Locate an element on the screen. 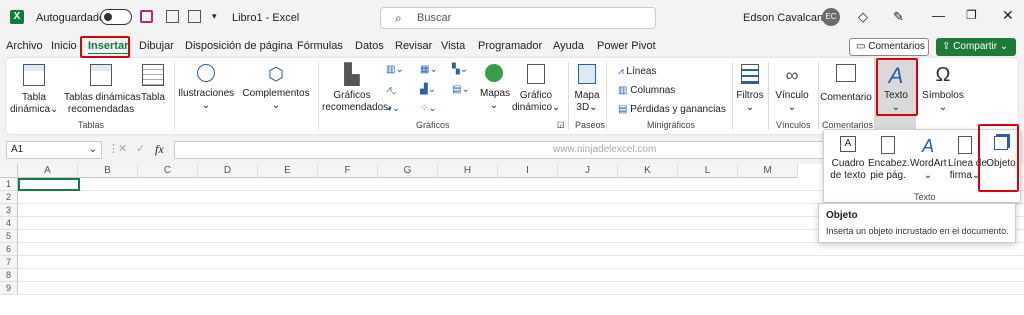 The width and height of the screenshot is (1024, 315). customize-toolbar-icon: ▾ is located at coordinates (214, 16).